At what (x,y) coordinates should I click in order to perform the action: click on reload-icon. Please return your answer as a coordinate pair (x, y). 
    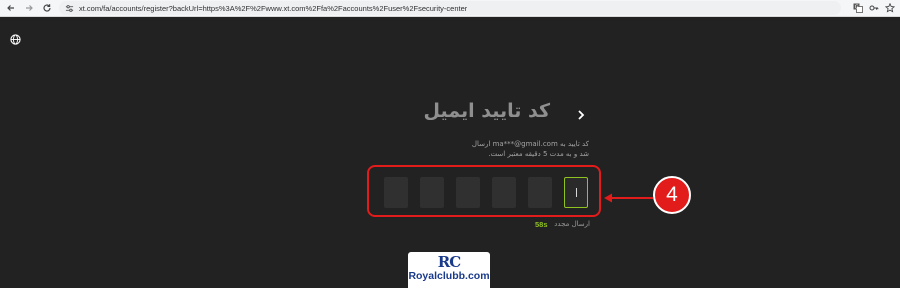
    Looking at the image, I should click on (47, 8).